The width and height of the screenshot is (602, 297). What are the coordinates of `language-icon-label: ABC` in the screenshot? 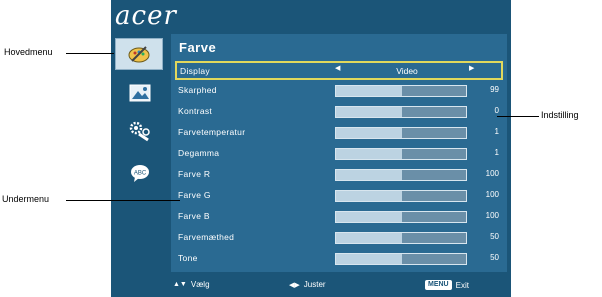 It's located at (140, 174).